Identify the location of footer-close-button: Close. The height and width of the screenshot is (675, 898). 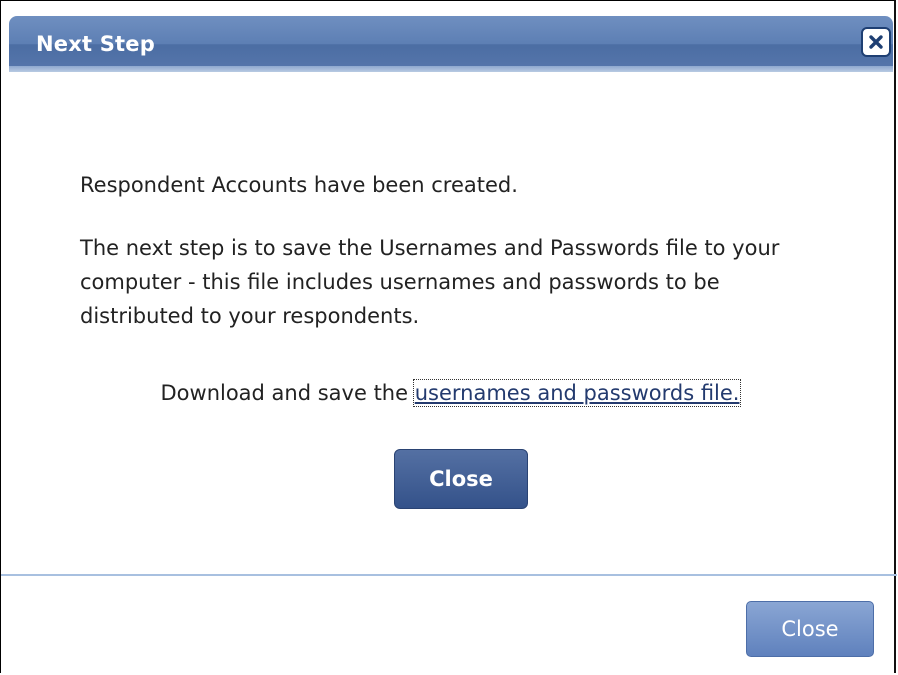
(810, 629).